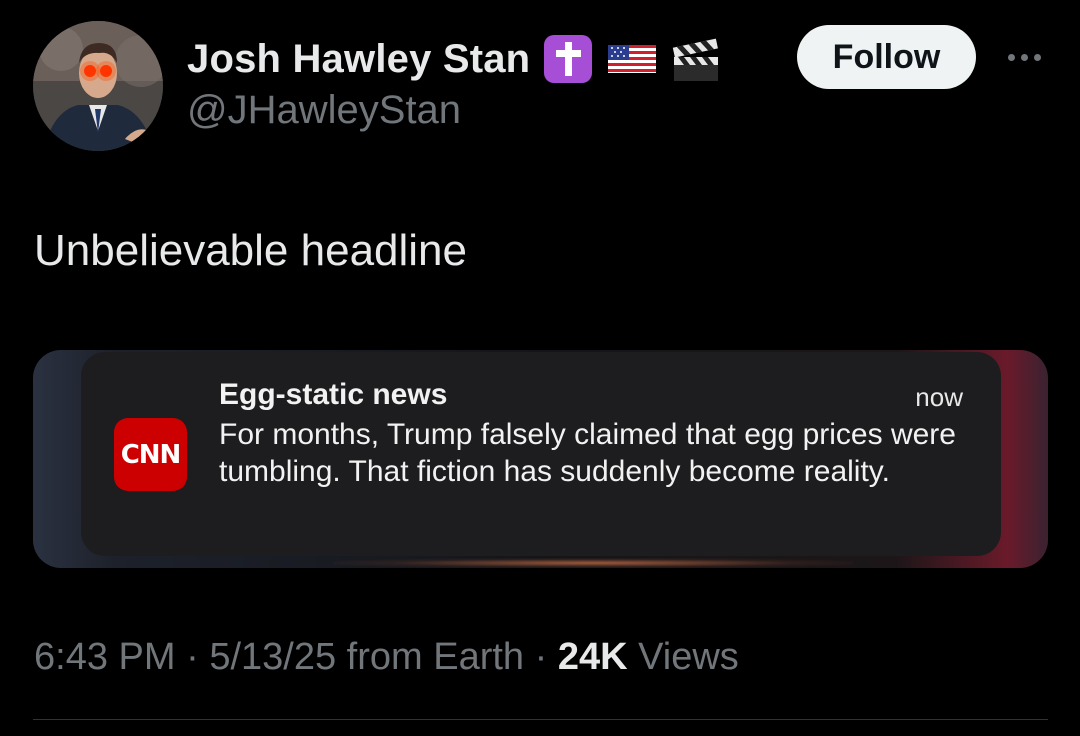  What do you see at coordinates (250, 250) in the screenshot?
I see `tweet-text: Unbelievable headline` at bounding box center [250, 250].